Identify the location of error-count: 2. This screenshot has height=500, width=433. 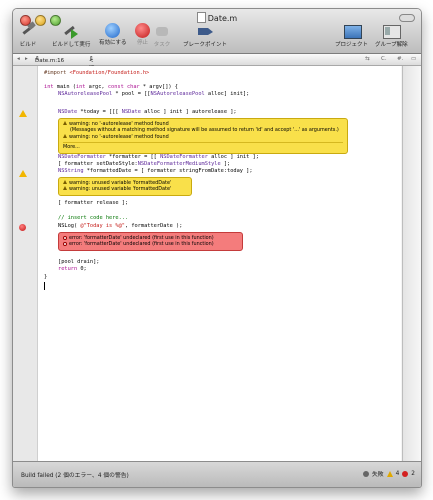
(413, 473).